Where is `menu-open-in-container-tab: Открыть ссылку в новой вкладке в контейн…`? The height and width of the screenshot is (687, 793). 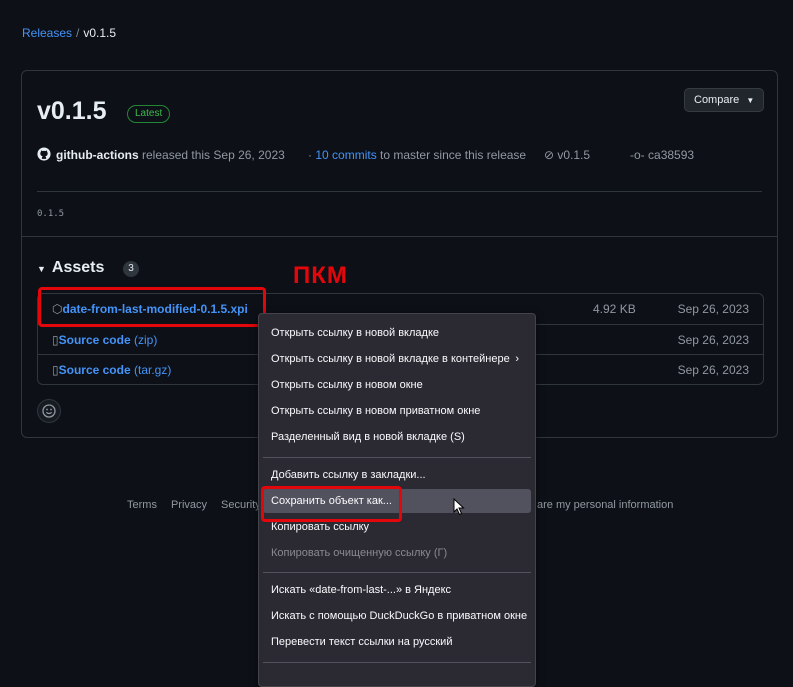 menu-open-in-container-tab: Открыть ссылку в новой вкладке в контейн… is located at coordinates (397, 359).